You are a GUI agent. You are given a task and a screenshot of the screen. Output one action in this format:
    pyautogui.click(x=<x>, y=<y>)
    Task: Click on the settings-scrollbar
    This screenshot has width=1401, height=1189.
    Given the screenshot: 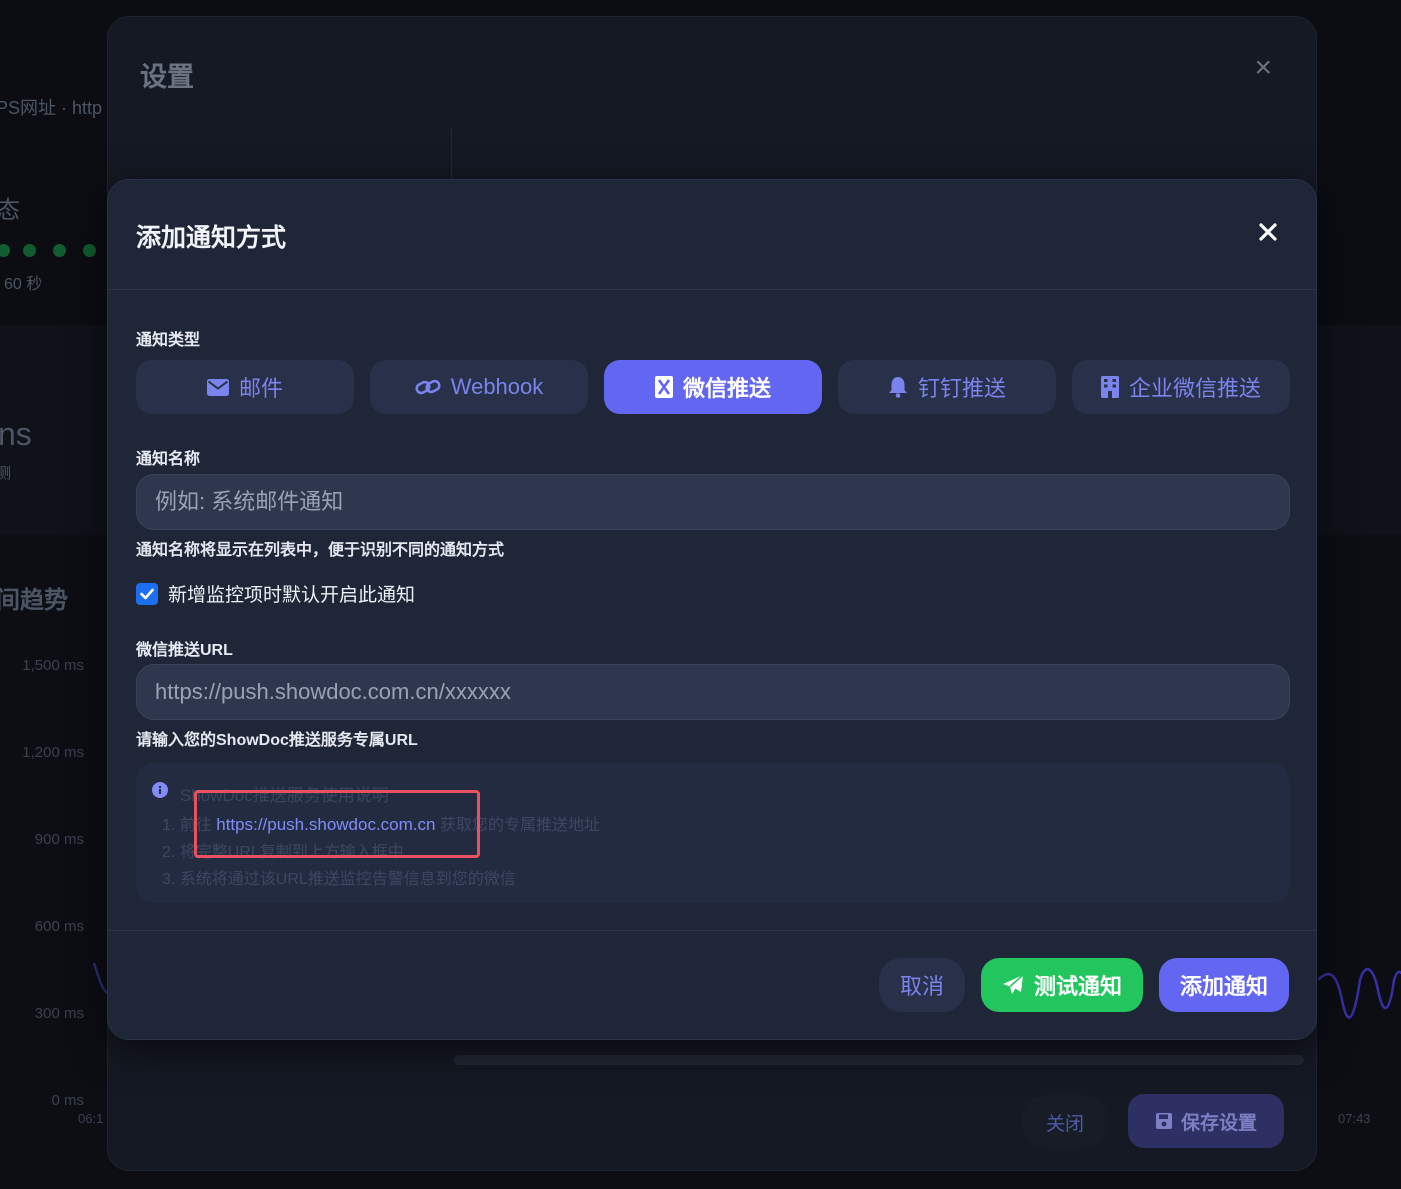 What is the action you would take?
    pyautogui.click(x=879, y=1060)
    